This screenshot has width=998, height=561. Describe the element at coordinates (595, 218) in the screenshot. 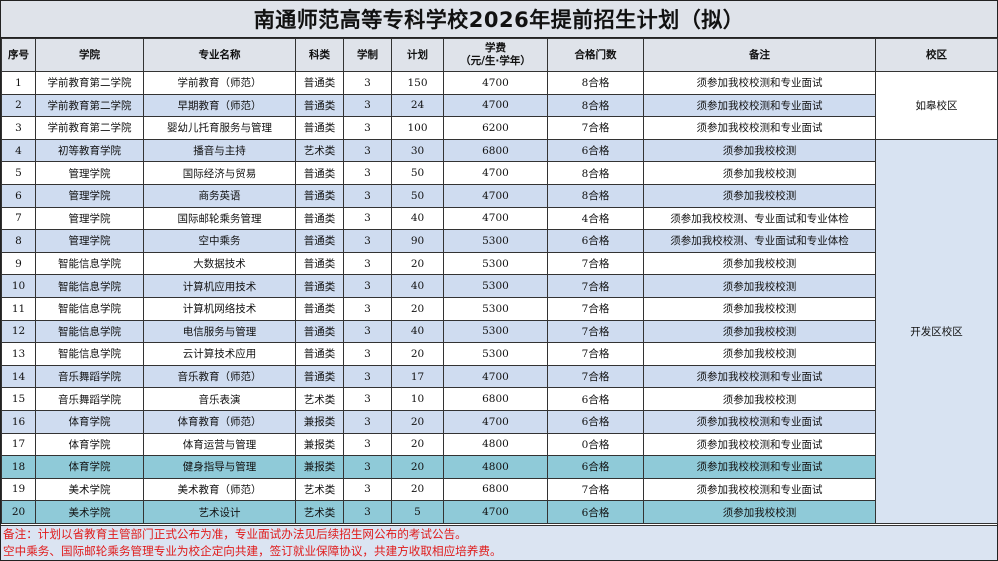

I see `cell-pass: 4合格` at that location.